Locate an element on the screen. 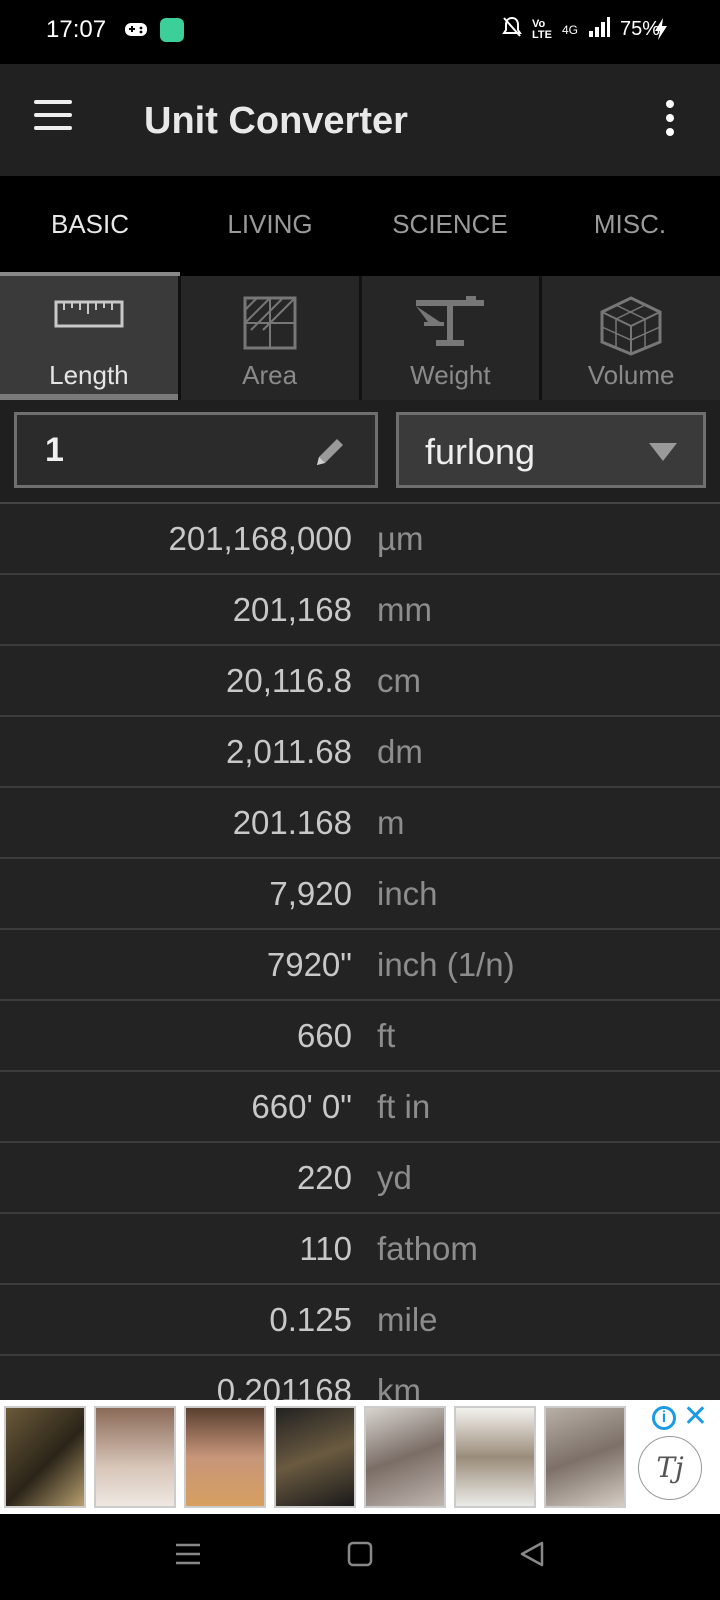 Image resolution: width=720 pixels, height=1600 pixels. category-weight: Weight is located at coordinates (452, 338).